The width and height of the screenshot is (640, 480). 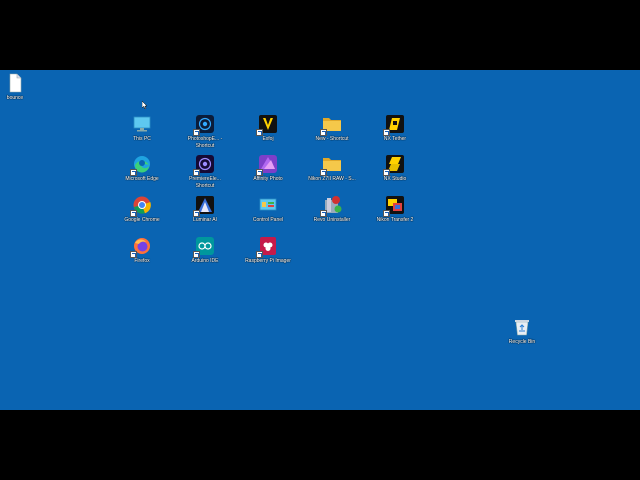 What do you see at coordinates (205, 142) in the screenshot?
I see `icon-label: PhotoshopE... - Shortcut` at bounding box center [205, 142].